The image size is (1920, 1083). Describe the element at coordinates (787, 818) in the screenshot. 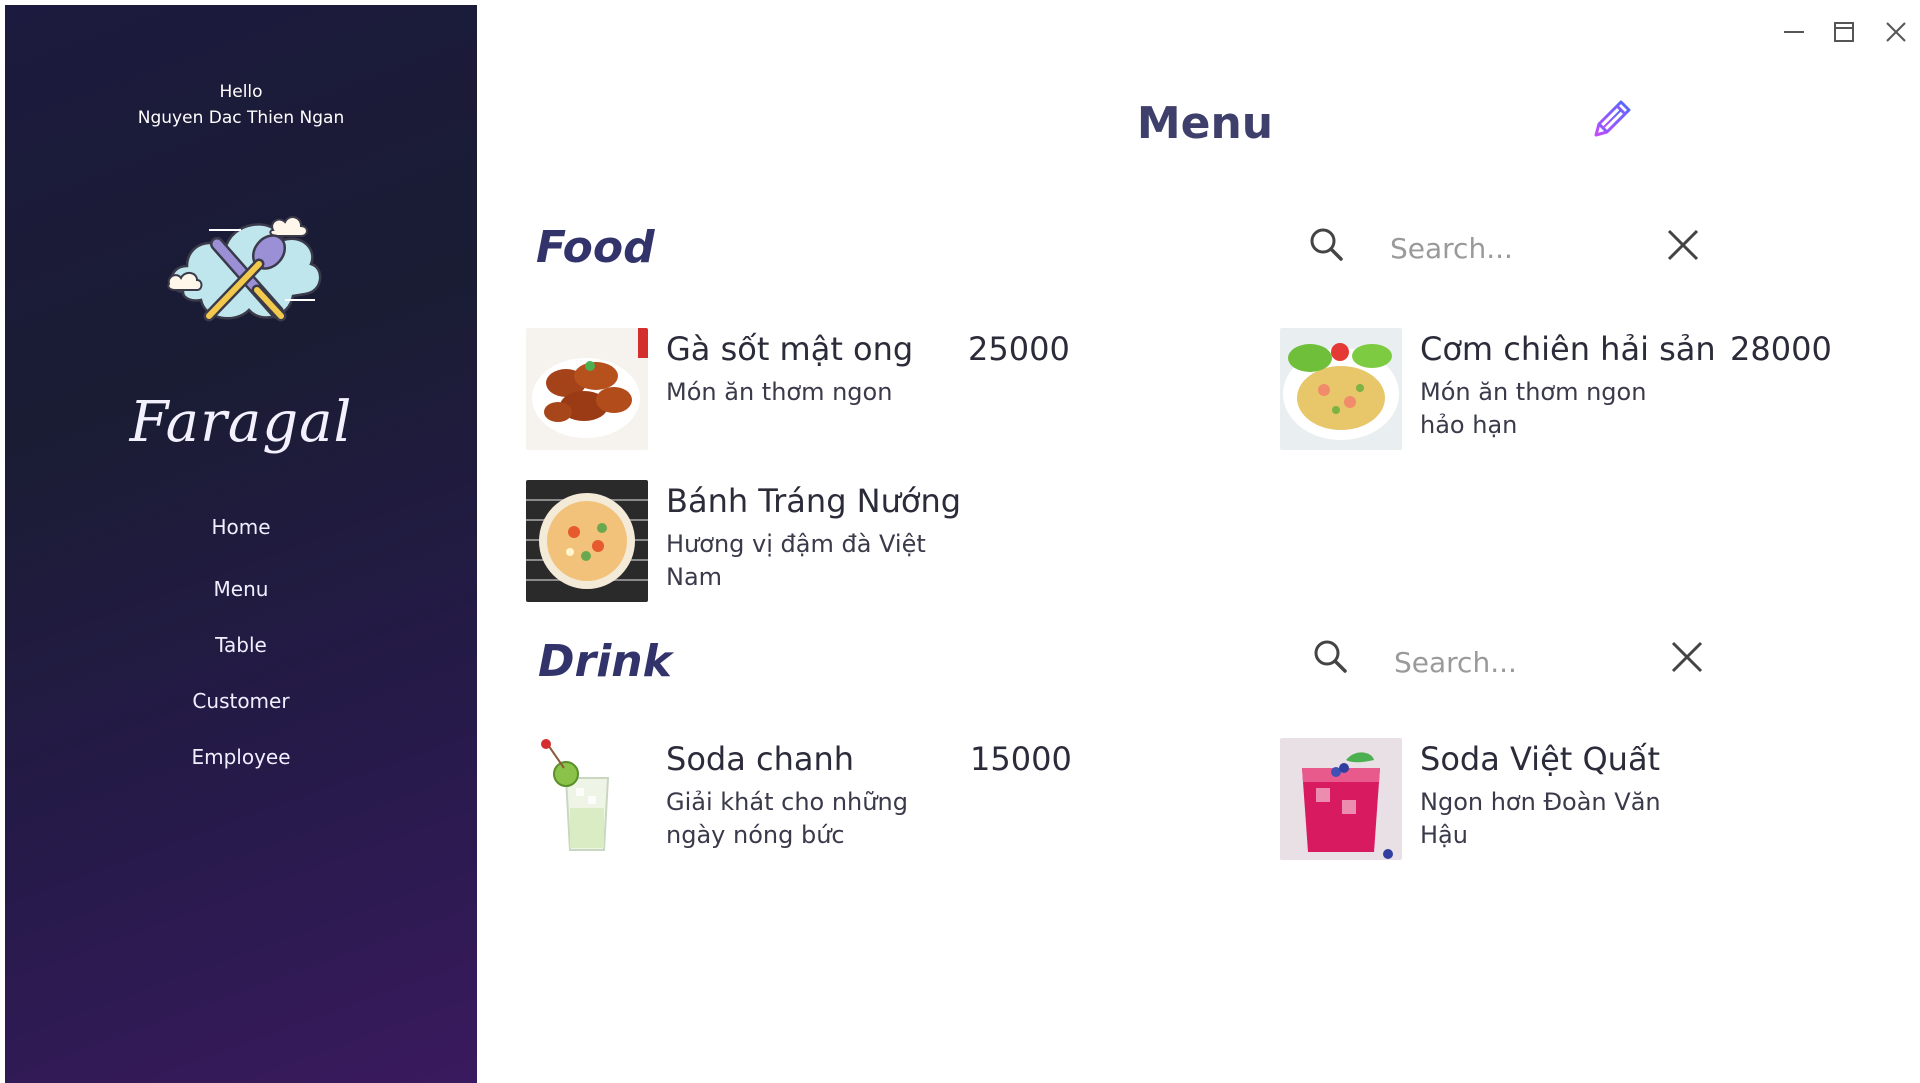

I see `item-description: Giải khát cho những ngày nóng bức` at that location.